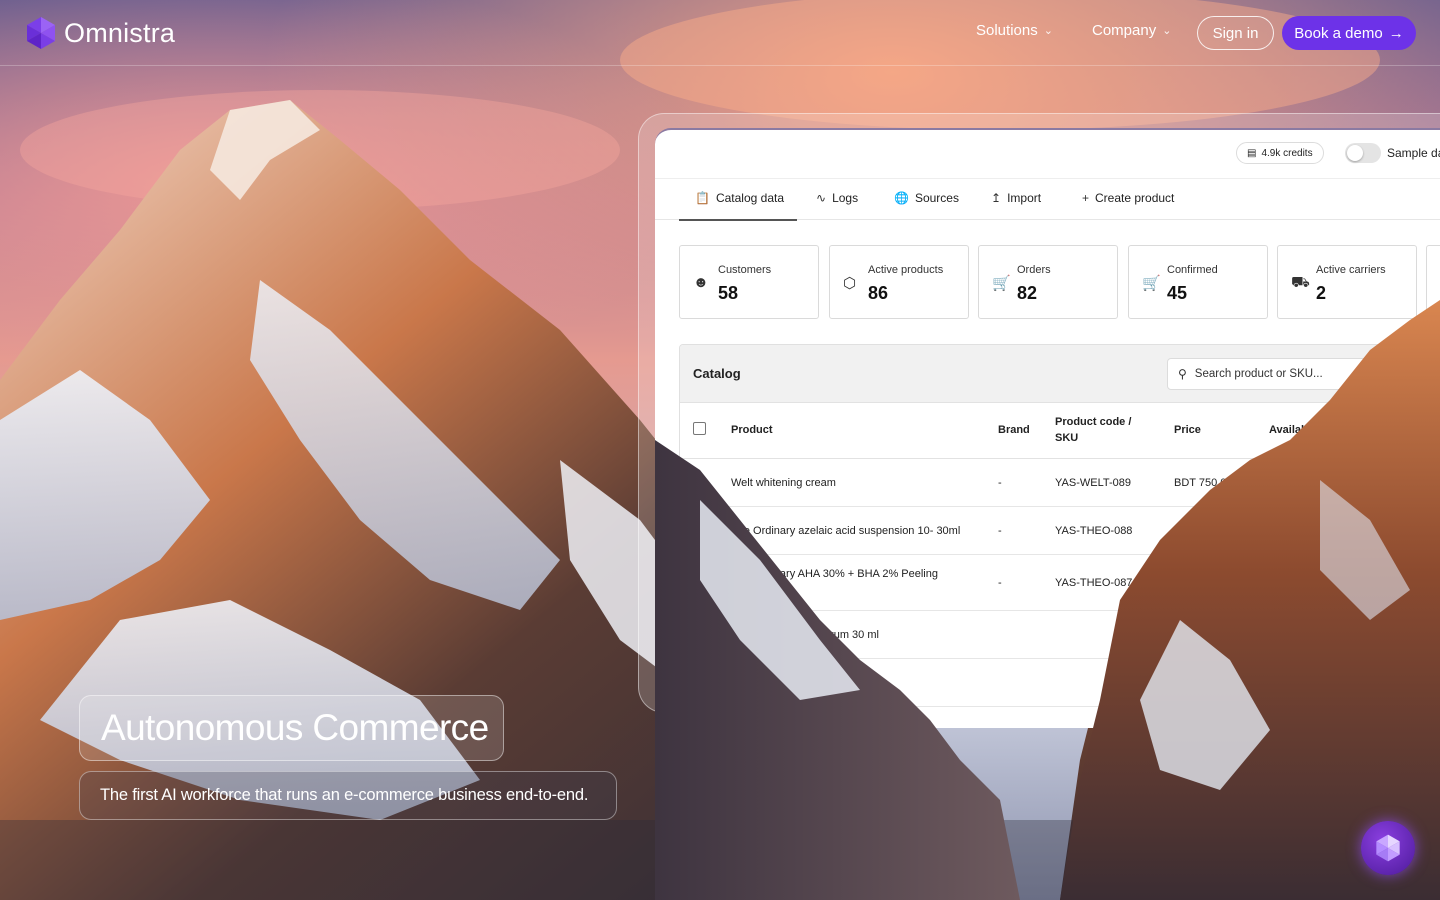 The image size is (1440, 900). I want to click on stat-label: Active carriers, so click(1351, 270).